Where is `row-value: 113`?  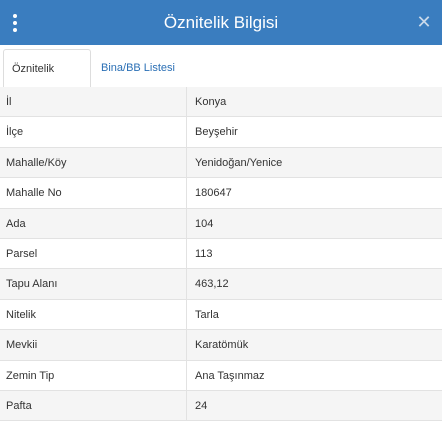
row-value: 113 is located at coordinates (204, 253).